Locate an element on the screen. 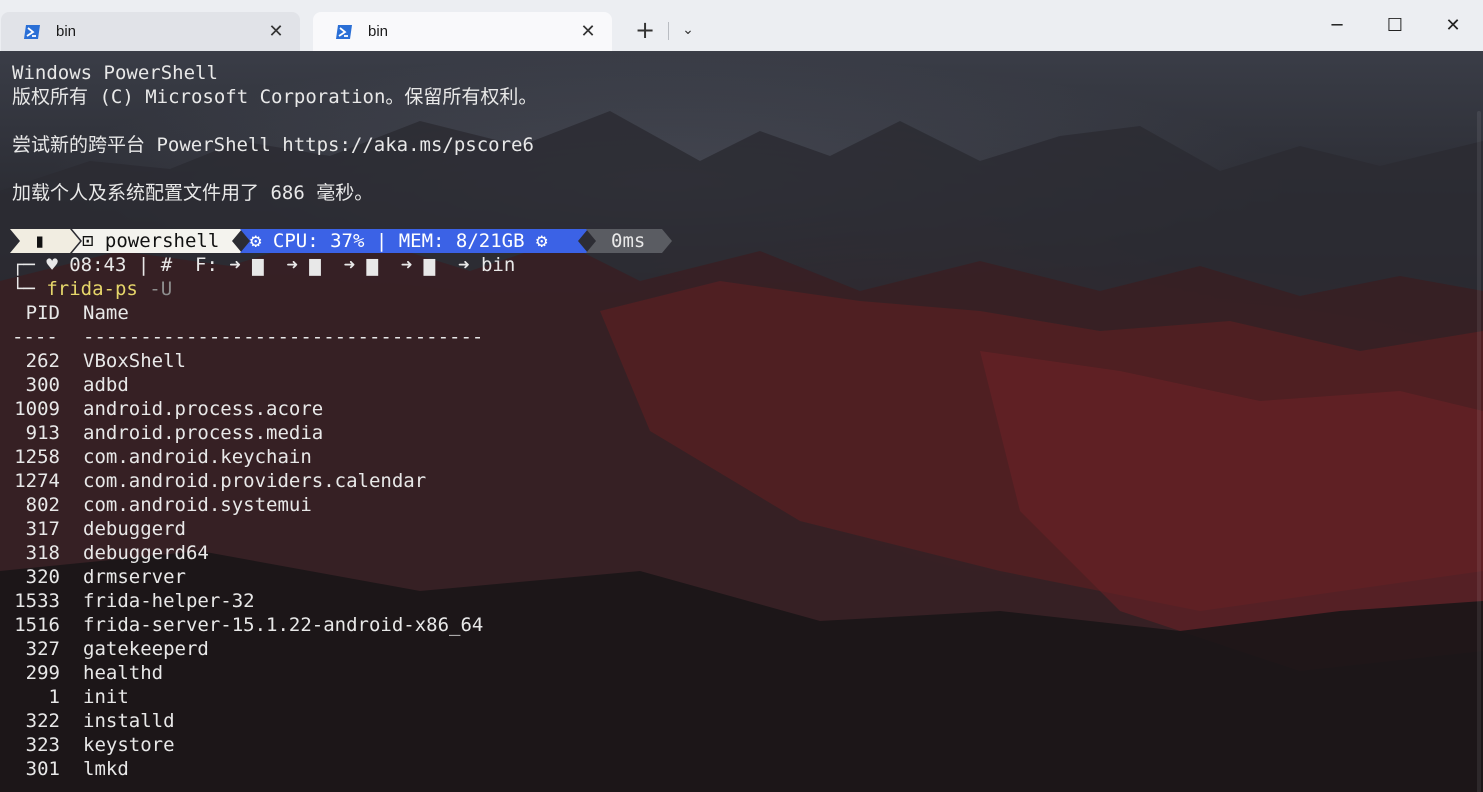  table-row: 1258 com.android.keychain is located at coordinates (162, 457).